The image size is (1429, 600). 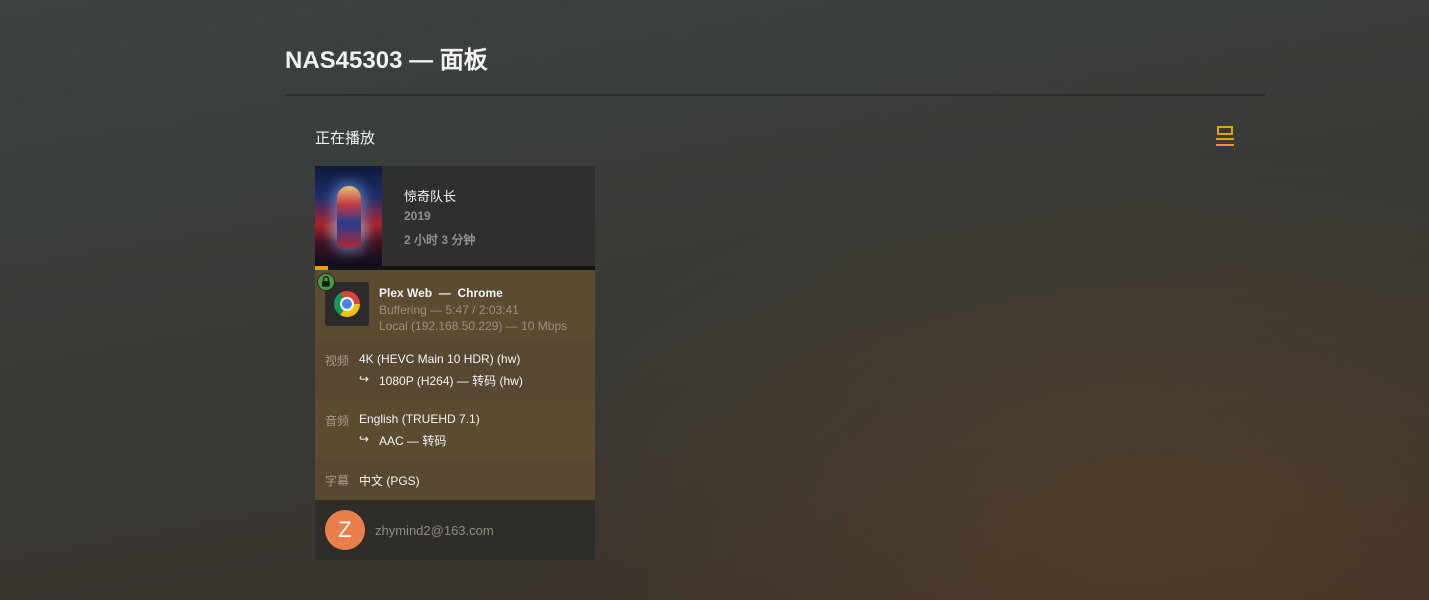 I want to click on movie-poster, so click(x=348, y=216).